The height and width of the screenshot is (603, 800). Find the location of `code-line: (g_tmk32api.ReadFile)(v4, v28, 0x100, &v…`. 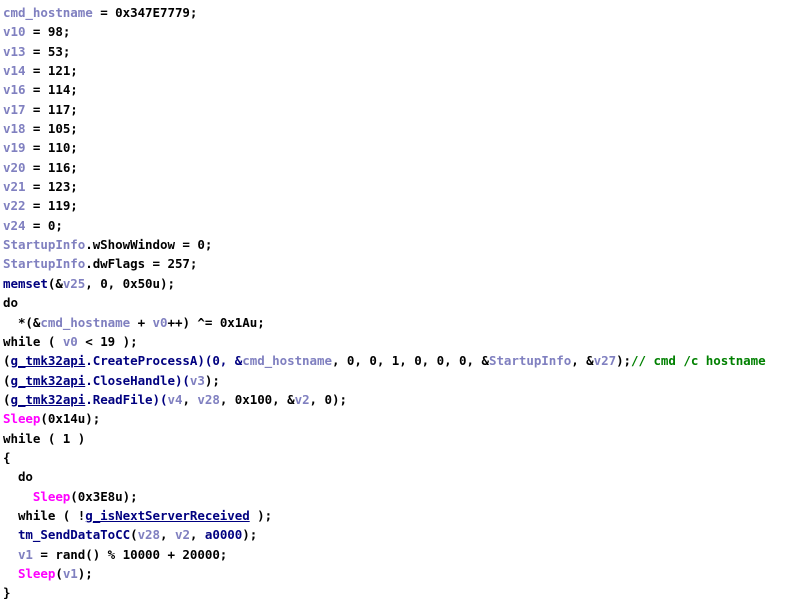

code-line: (g_tmk32api.ReadFile)(v4, v28, 0x100, &v… is located at coordinates (401, 399).